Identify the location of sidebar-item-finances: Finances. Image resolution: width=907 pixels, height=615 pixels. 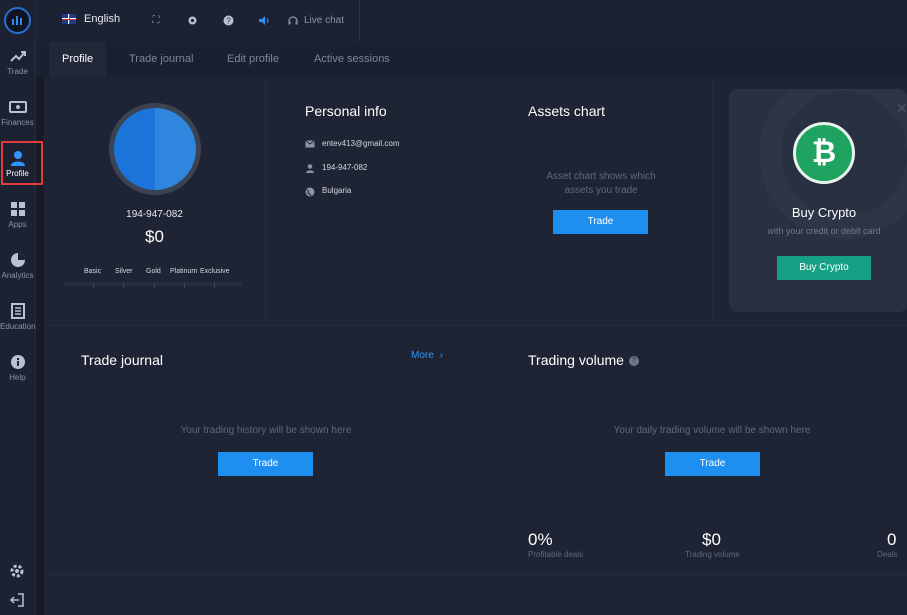
(17, 115).